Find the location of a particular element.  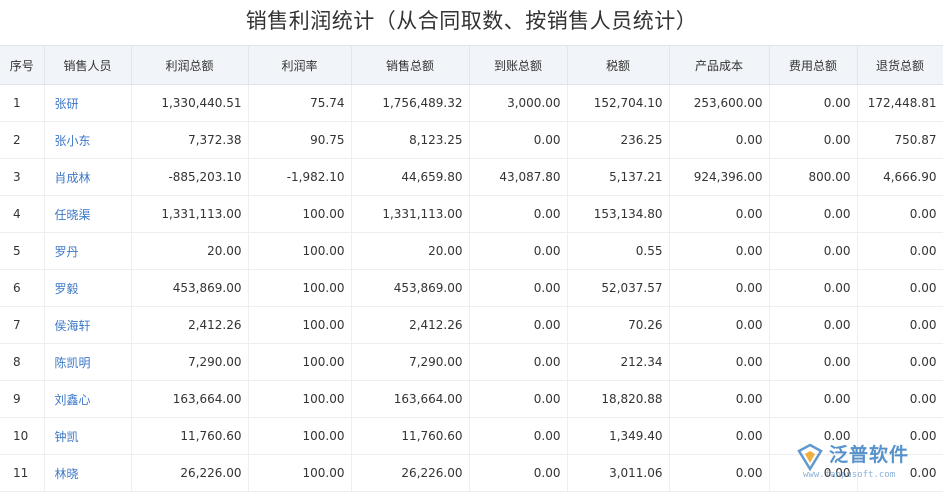

salesperson-link: 肖成林 is located at coordinates (73, 178).